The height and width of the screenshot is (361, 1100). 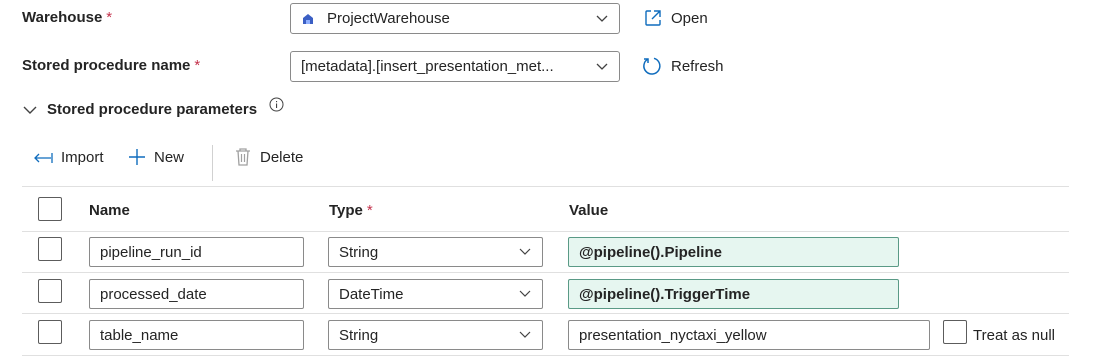 I want to click on parameter-value-input: presentation_nyctaxi_yellow, so click(x=749, y=335).